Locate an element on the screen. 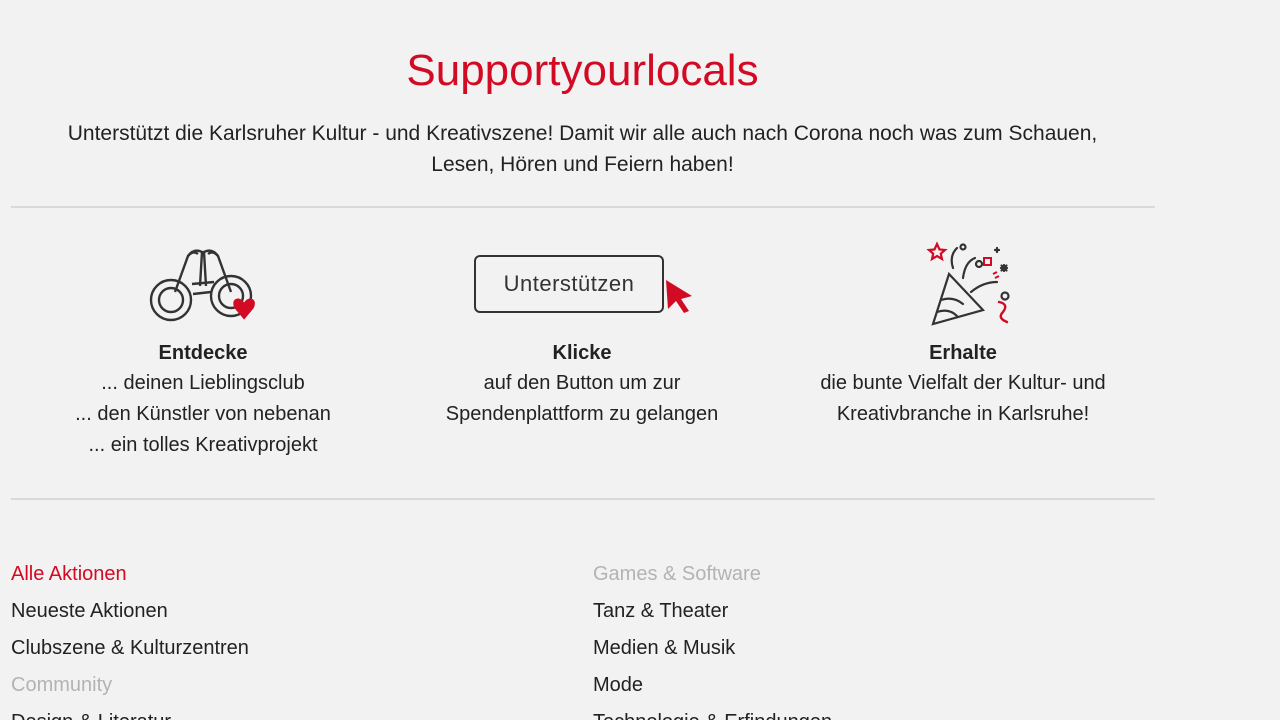 Image resolution: width=1280 pixels, height=720 pixels. step-line: auf den Button um zur is located at coordinates (582, 383).